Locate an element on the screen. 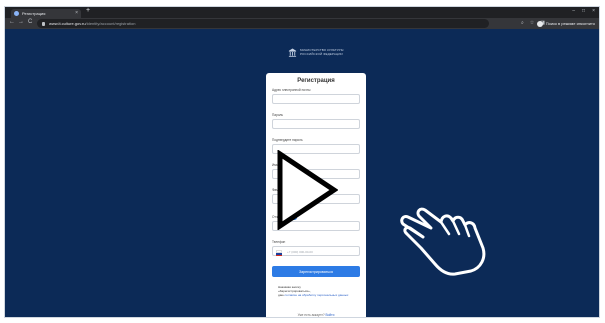 The image size is (605, 323). maximize-button: □ is located at coordinates (583, 11).